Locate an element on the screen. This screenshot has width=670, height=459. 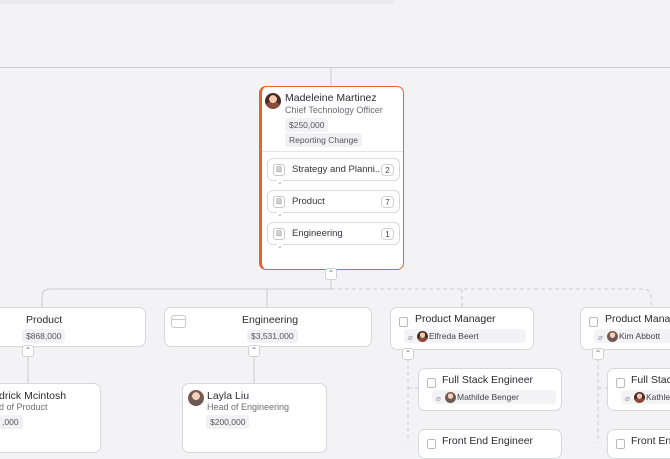
salary-chip: ,000 is located at coordinates (11, 422).